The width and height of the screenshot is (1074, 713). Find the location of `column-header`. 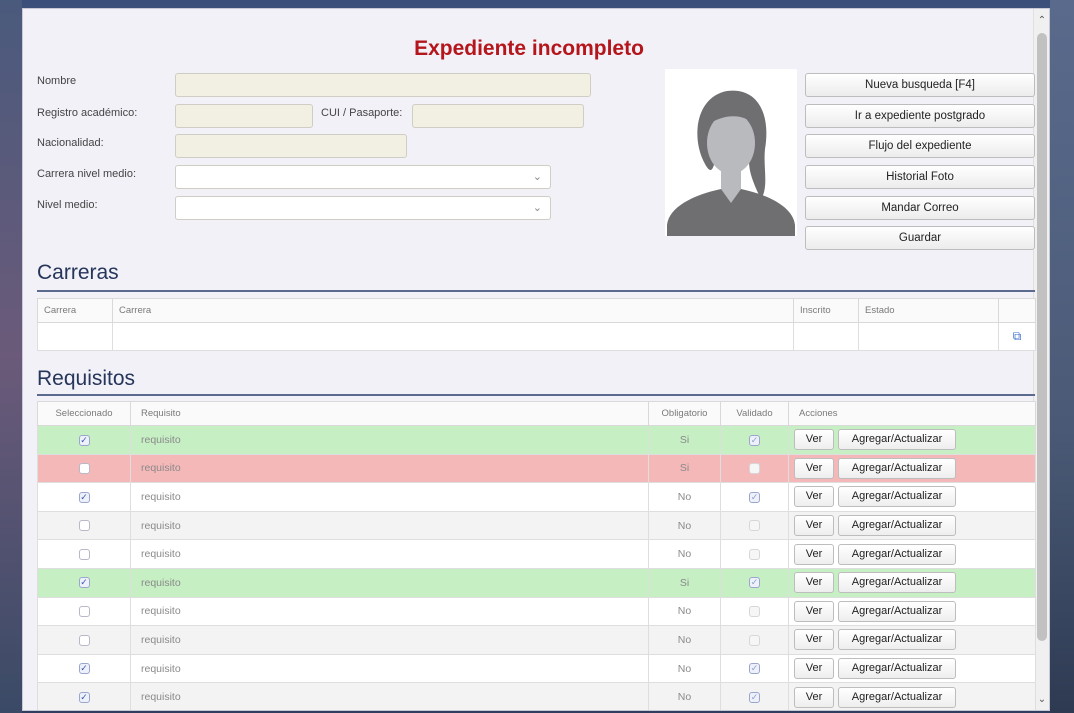

column-header is located at coordinates (1017, 310).